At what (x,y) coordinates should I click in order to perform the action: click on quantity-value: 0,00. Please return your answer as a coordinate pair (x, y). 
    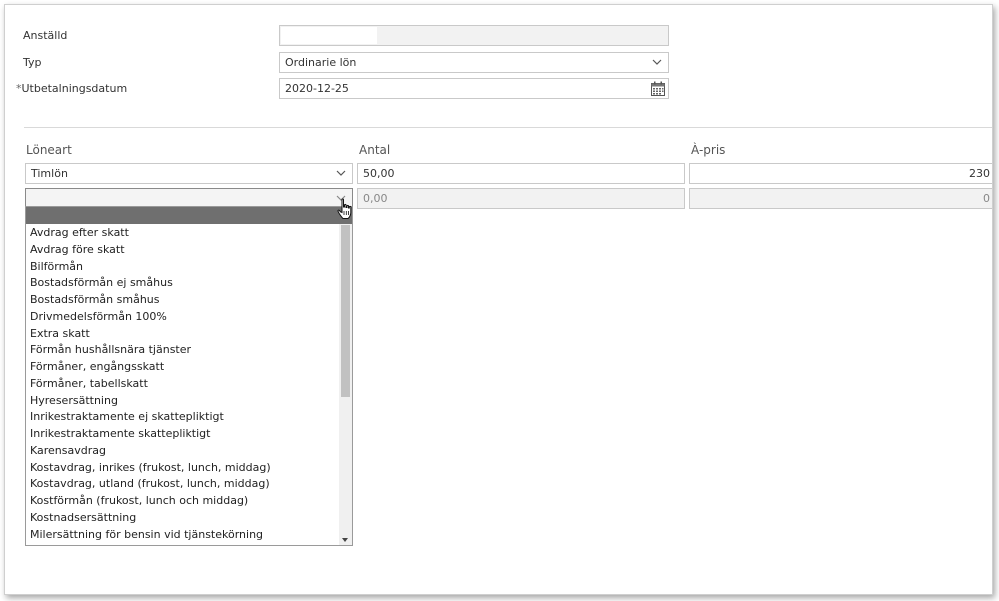
    Looking at the image, I should click on (375, 198).